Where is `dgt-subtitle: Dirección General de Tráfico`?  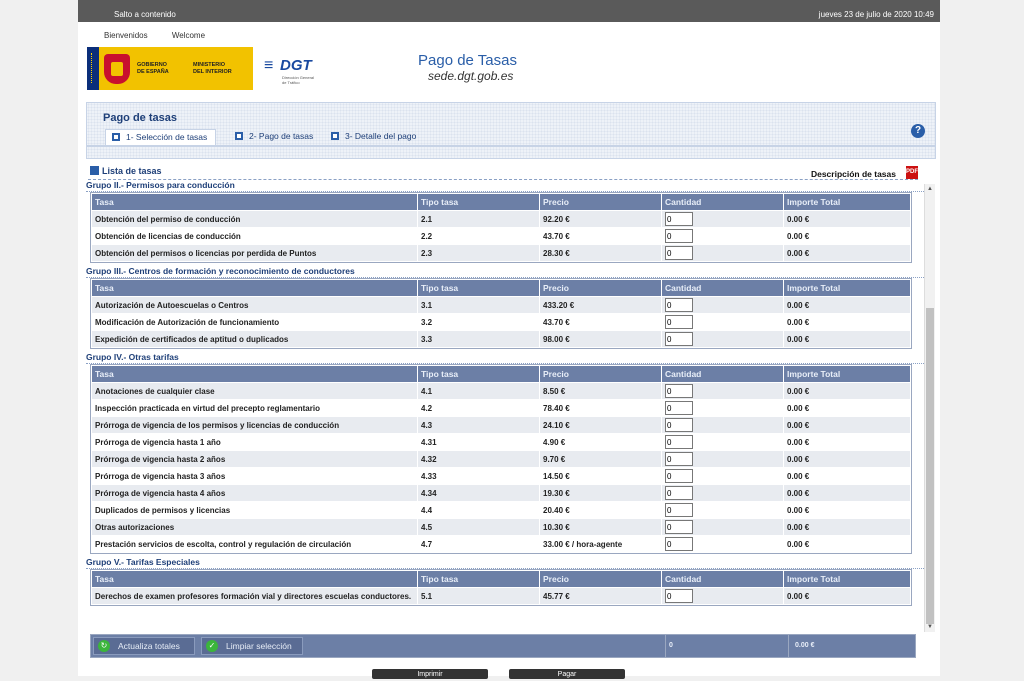 dgt-subtitle: Dirección General de Tráfico is located at coordinates (298, 80).